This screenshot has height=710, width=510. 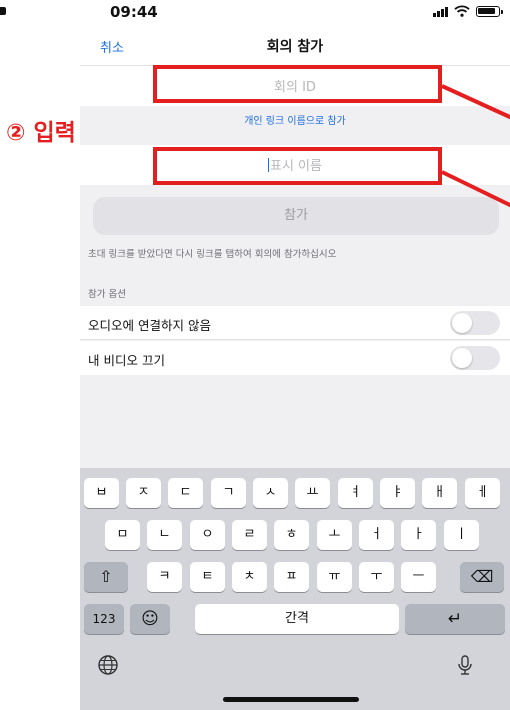 I want to click on key: ㅌ, so click(x=207, y=577).